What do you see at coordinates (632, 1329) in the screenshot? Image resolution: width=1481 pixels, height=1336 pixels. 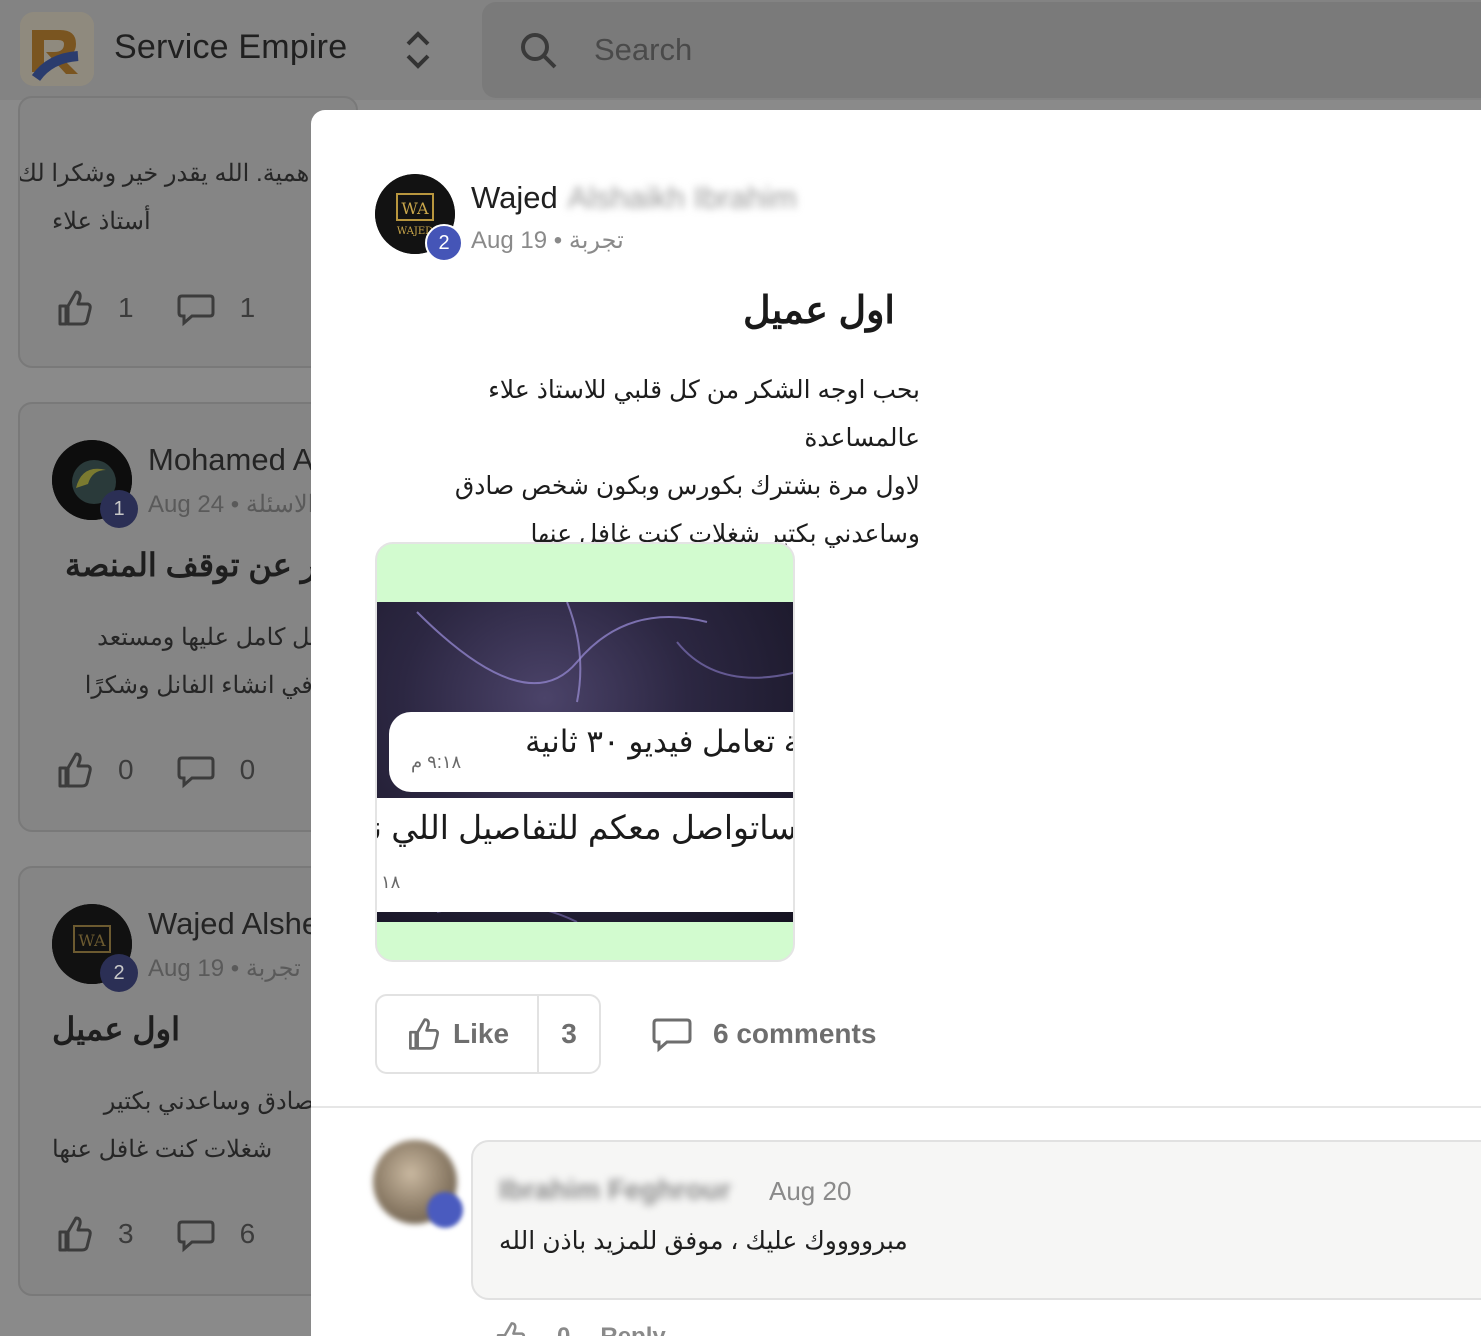 I see `reply-button: Reply` at bounding box center [632, 1329].